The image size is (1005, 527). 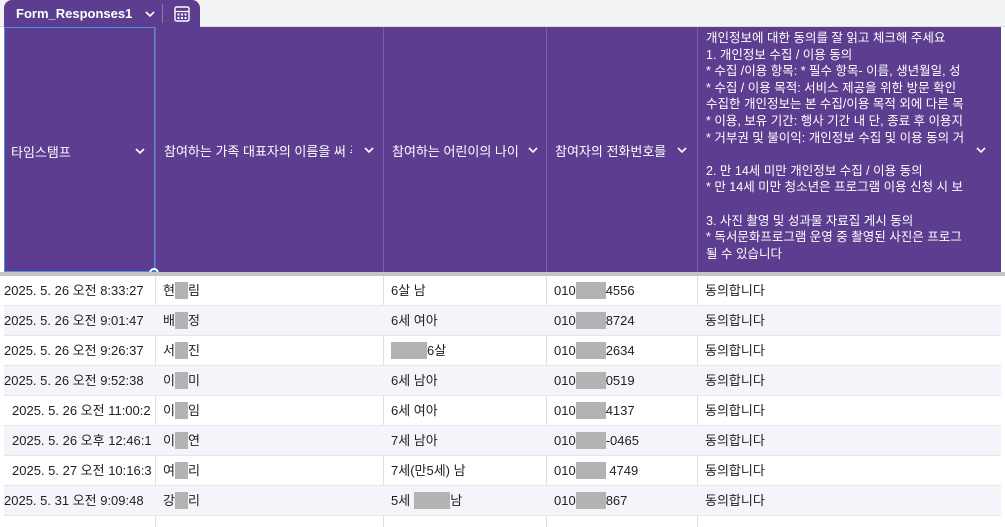 What do you see at coordinates (621, 149) in the screenshot?
I see `column-header-phone: 참여자의 전화번호를` at bounding box center [621, 149].